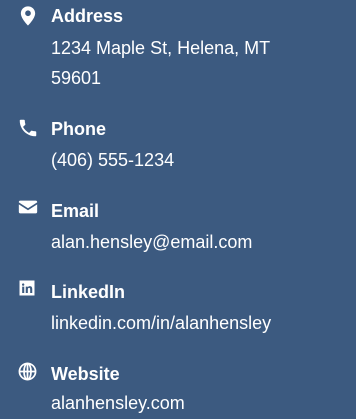 This screenshot has height=419, width=356. I want to click on phone-link: (406) 555-1234, so click(201, 160).